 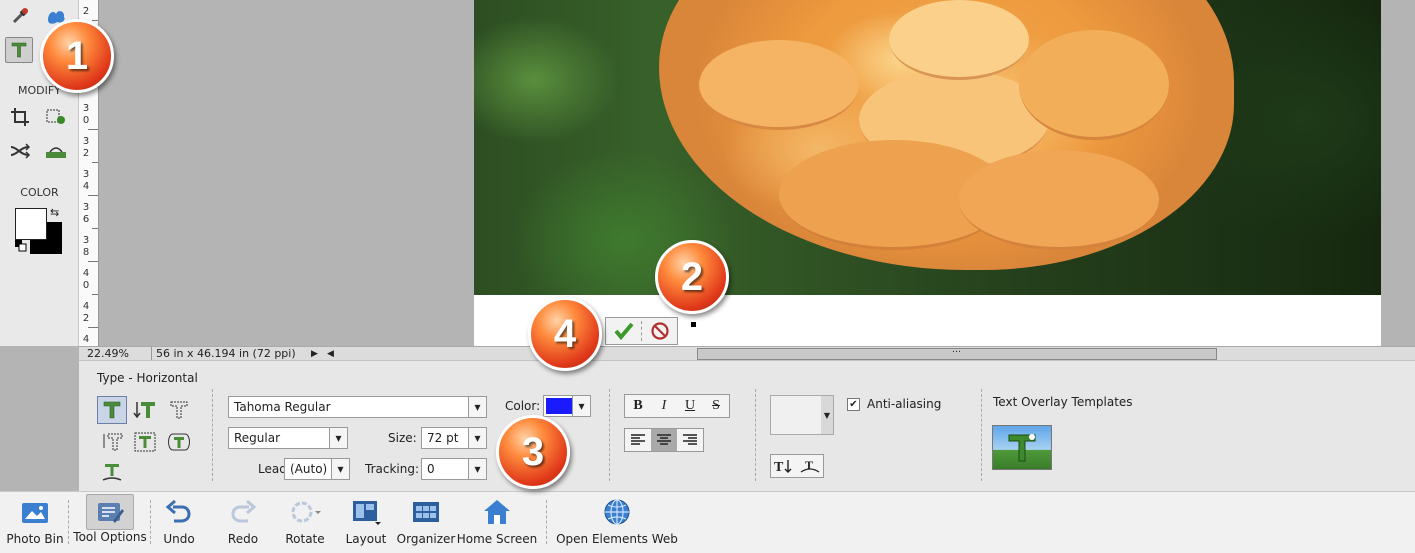 What do you see at coordinates (54, 212) in the screenshot?
I see `swap-colors-icon: ⇆` at bounding box center [54, 212].